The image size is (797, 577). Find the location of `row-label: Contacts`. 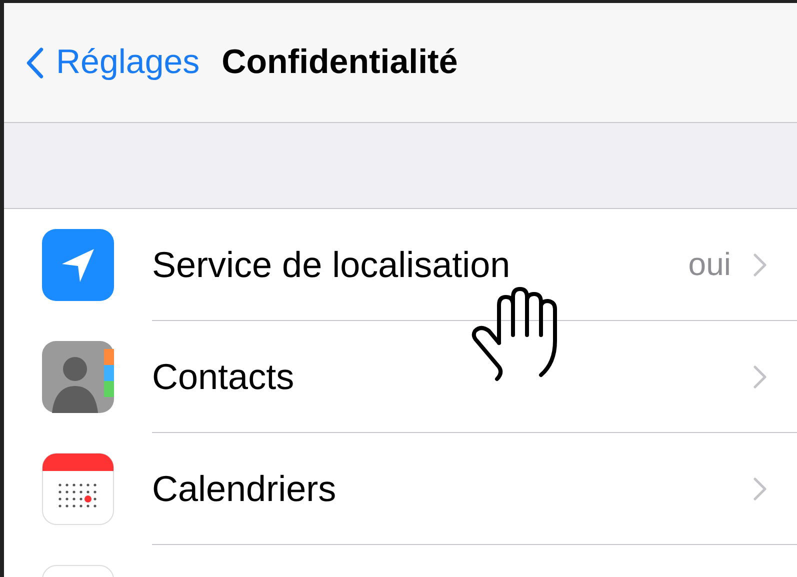

row-label: Contacts is located at coordinates (223, 377).